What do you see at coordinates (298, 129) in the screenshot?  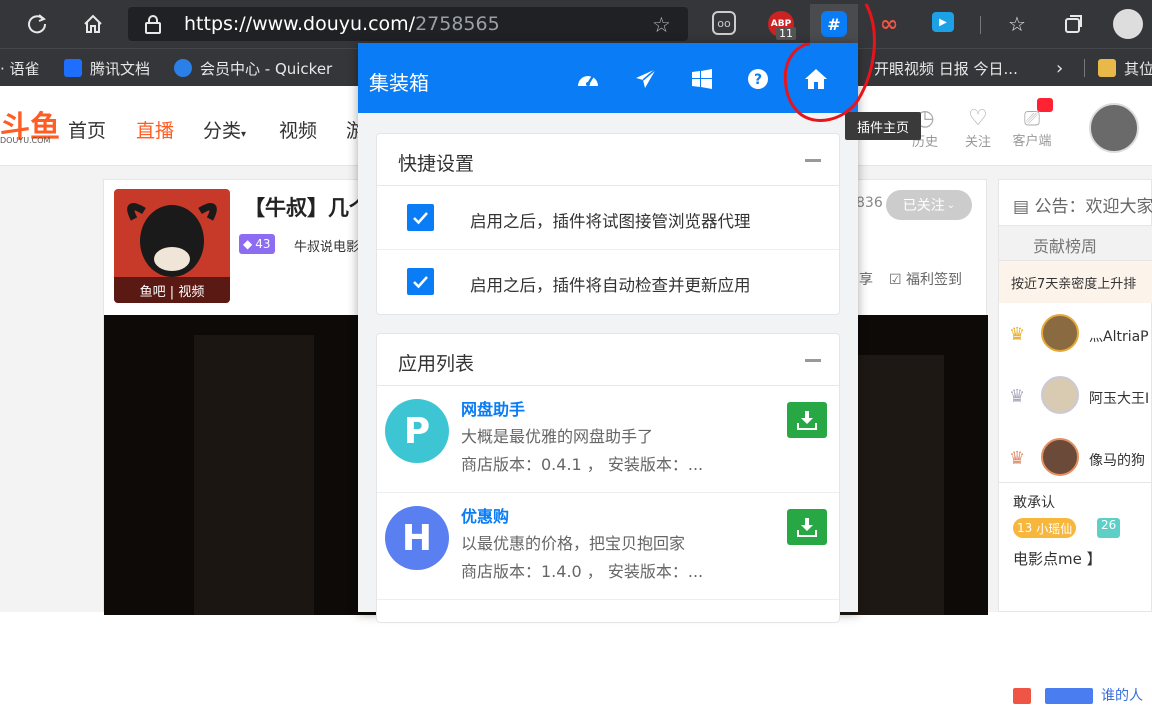 I see `nav-video: 视频` at bounding box center [298, 129].